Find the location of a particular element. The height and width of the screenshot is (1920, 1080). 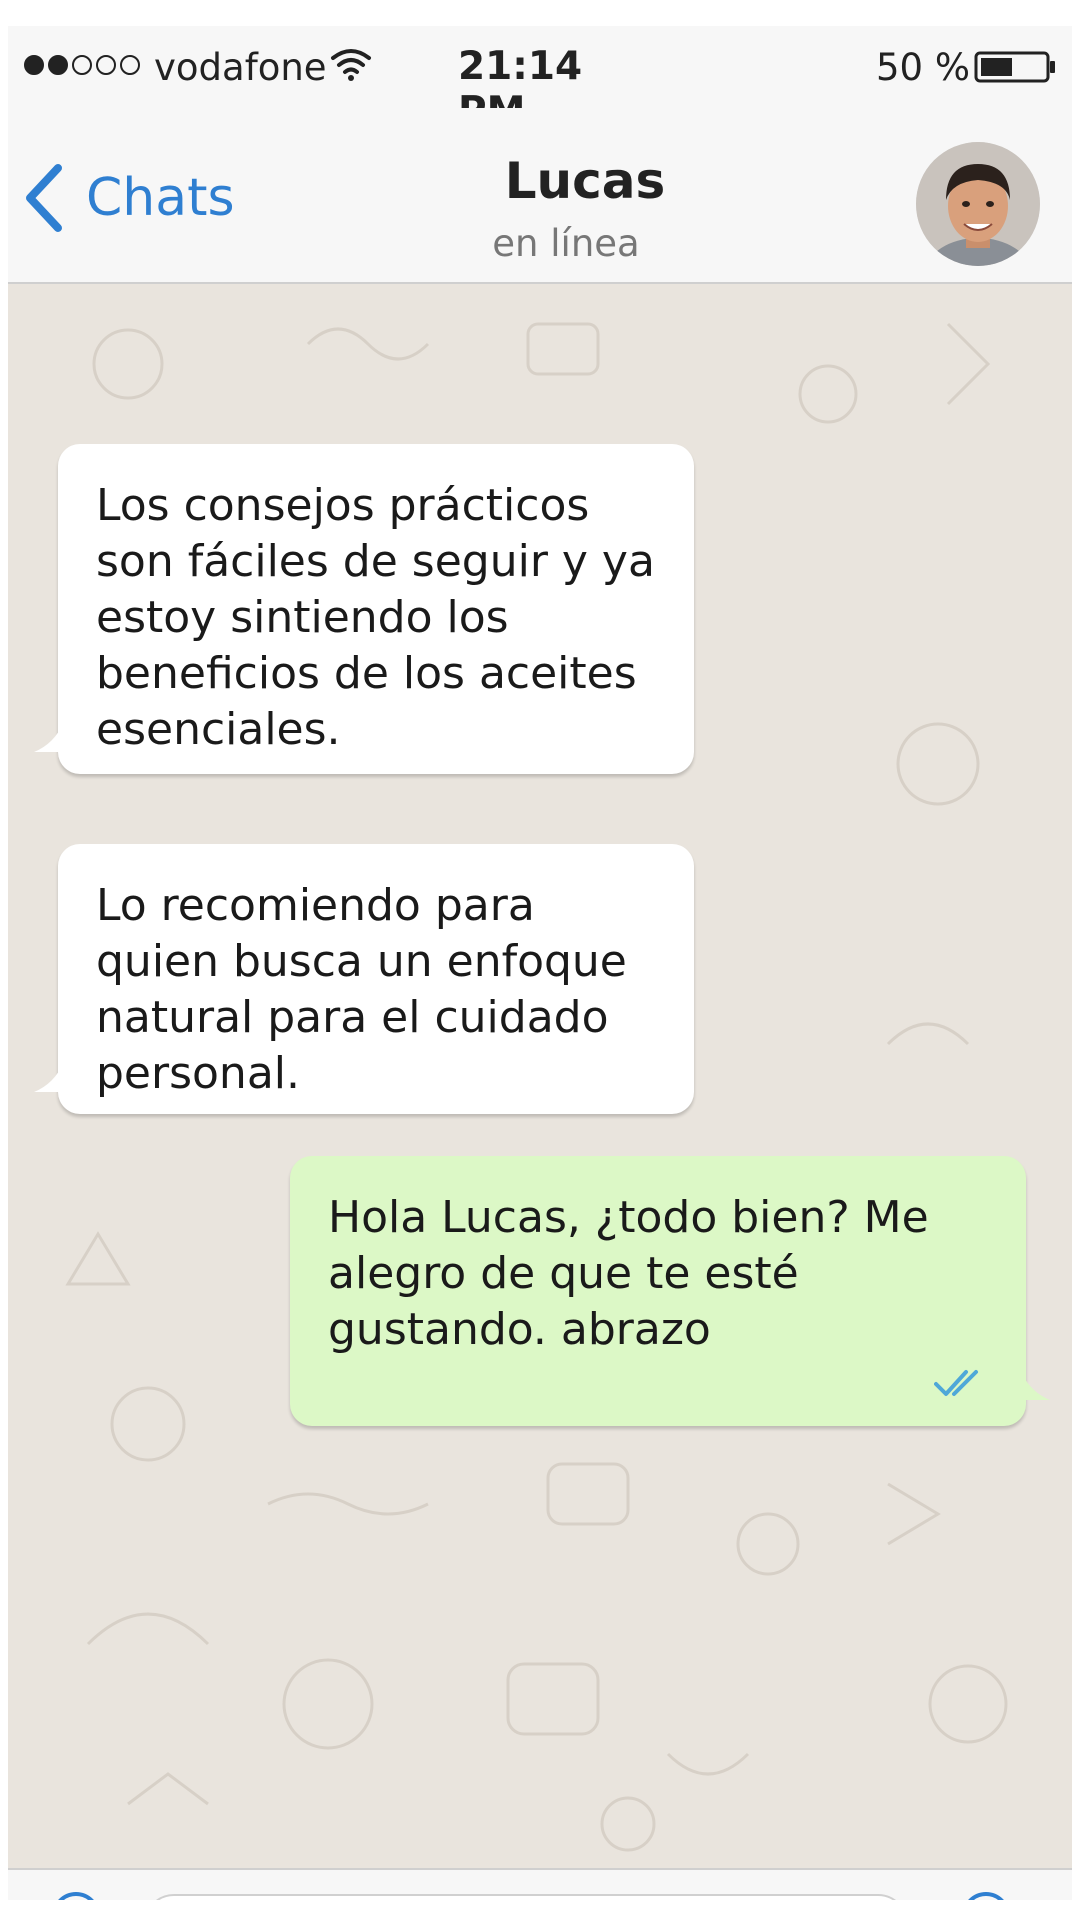

back-button-label: Chats is located at coordinates (160, 198).